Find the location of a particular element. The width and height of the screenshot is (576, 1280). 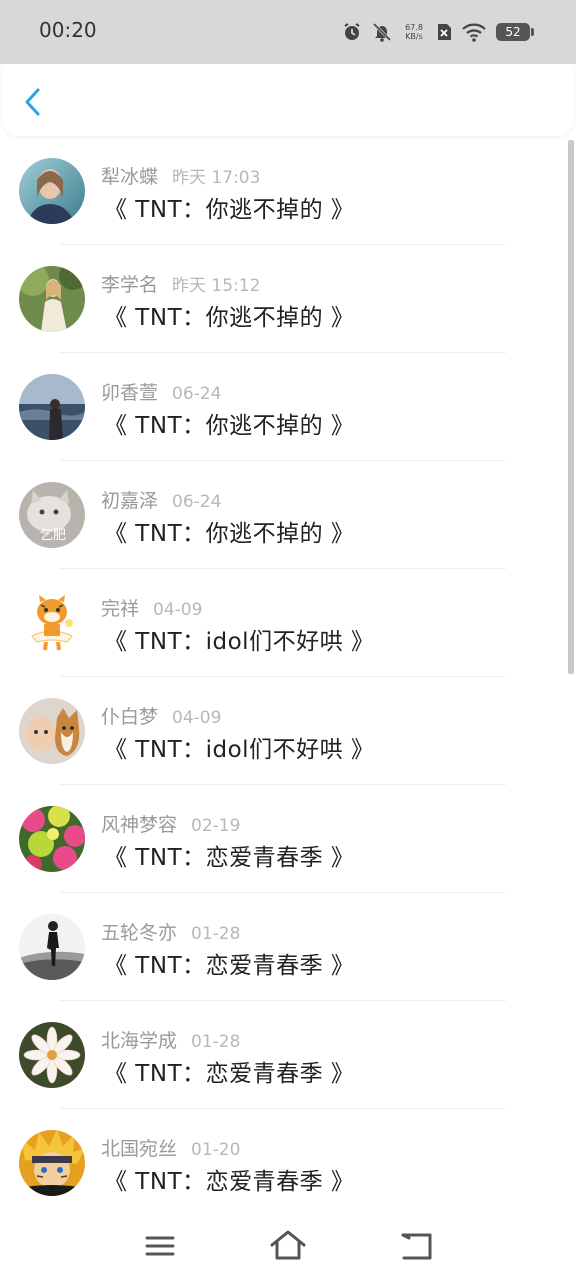

comment-meta: 初嘉泽 06-24 is located at coordinates (161, 499).